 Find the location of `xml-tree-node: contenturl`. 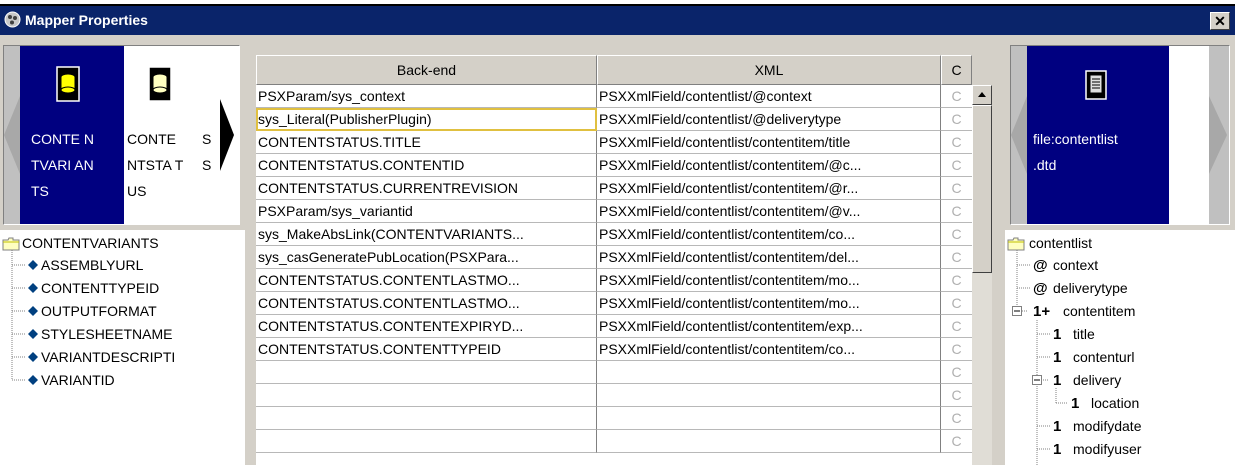

xml-tree-node: contenturl is located at coordinates (1103, 357).